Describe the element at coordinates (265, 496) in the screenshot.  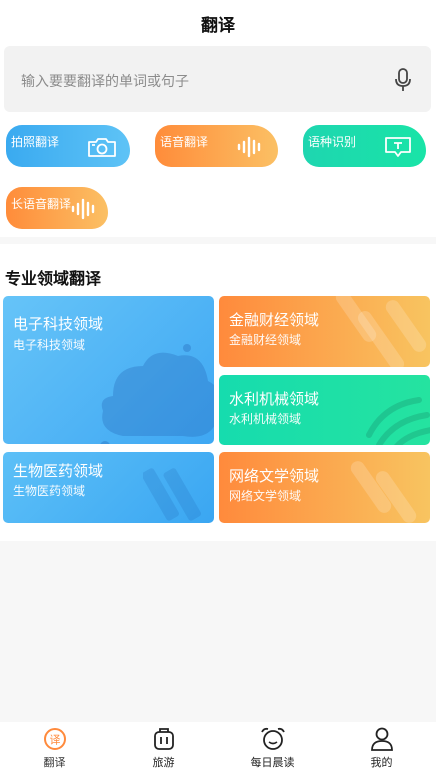
I see `domain-card-subtitle: 网络文学领域` at that location.